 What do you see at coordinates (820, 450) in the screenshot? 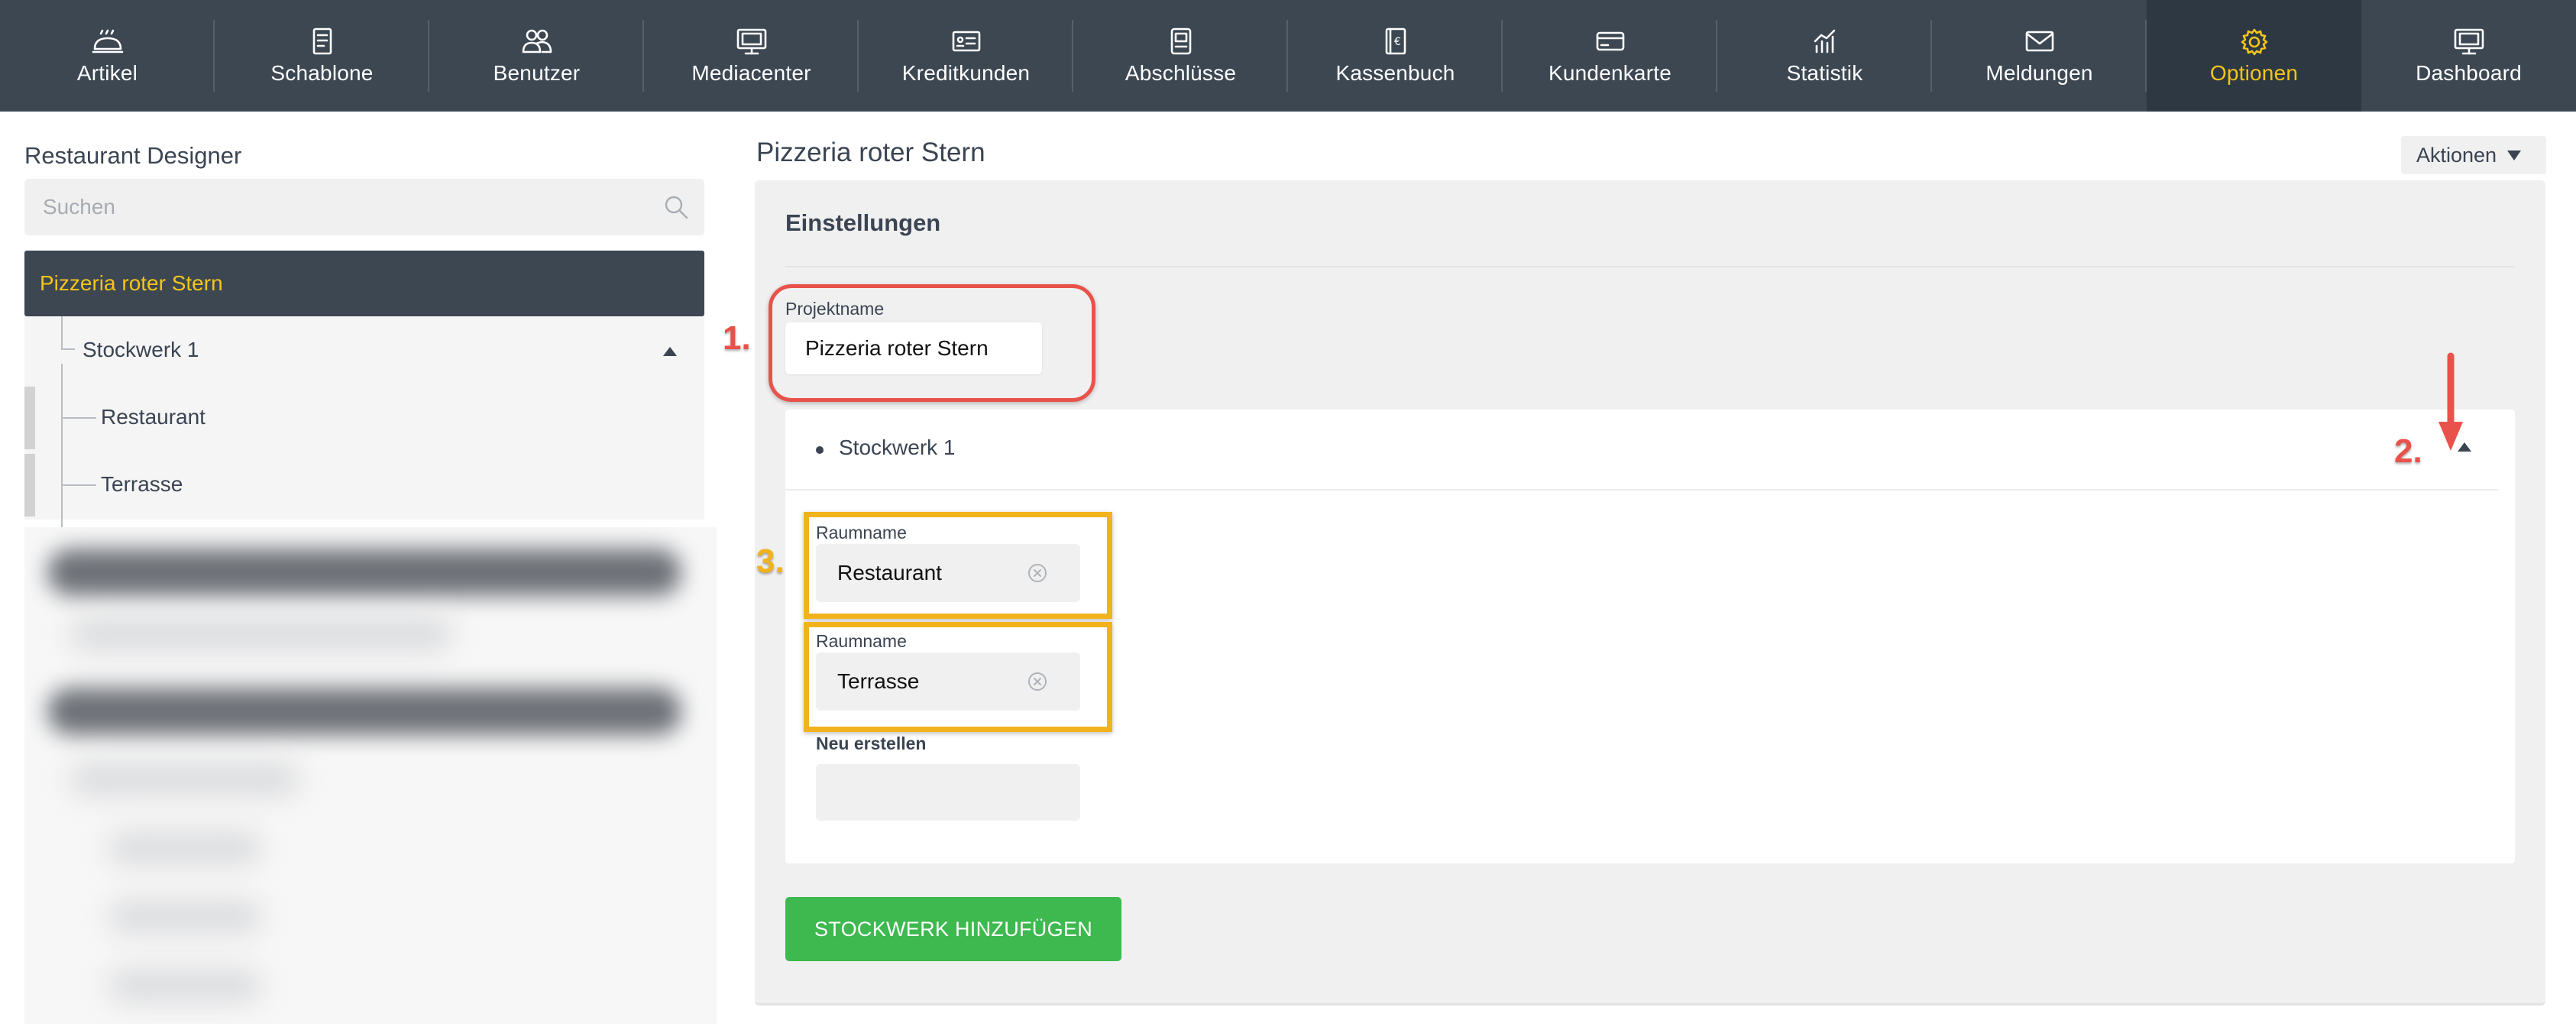
I see `bullet` at bounding box center [820, 450].